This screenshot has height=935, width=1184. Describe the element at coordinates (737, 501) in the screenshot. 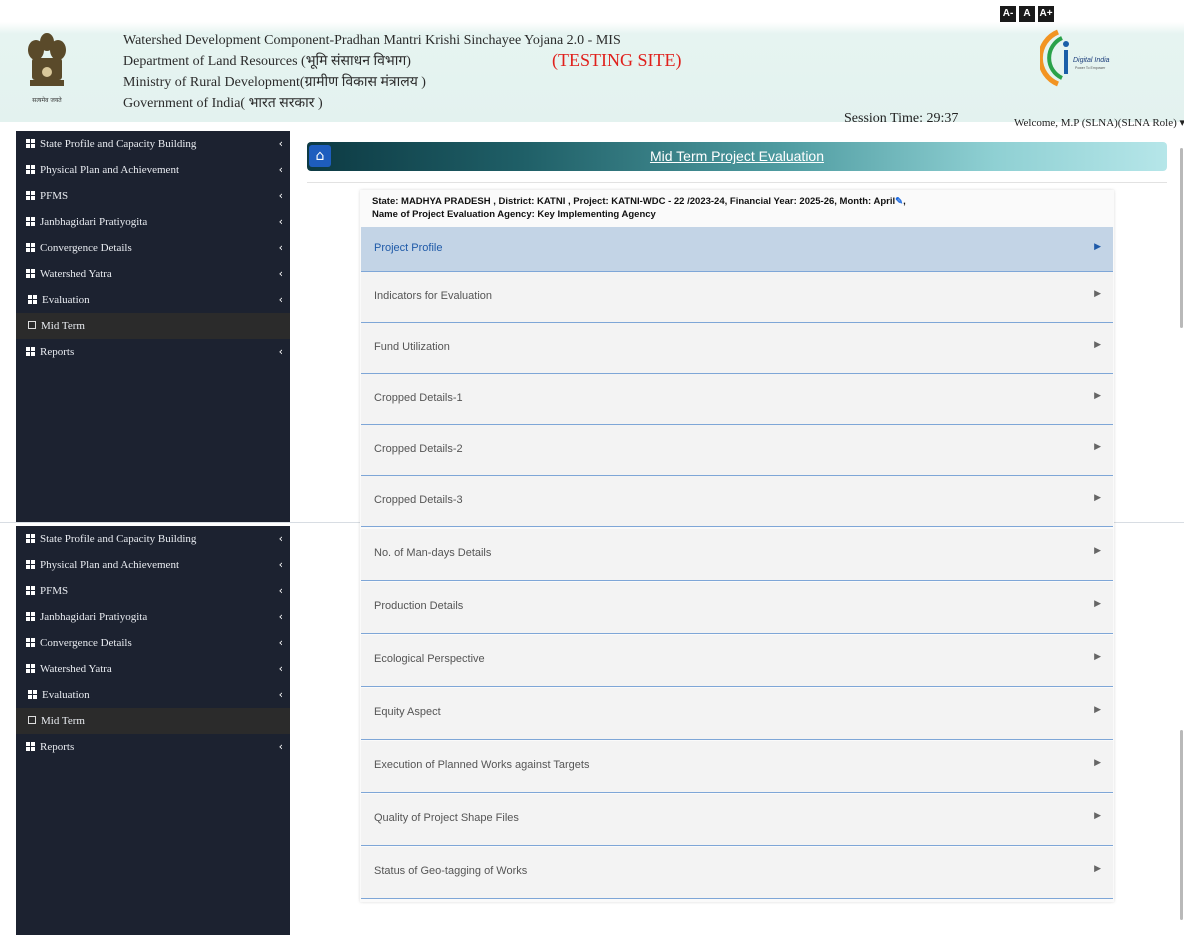

I see `section-cropped-3: Cropped Details-3 ▶` at that location.